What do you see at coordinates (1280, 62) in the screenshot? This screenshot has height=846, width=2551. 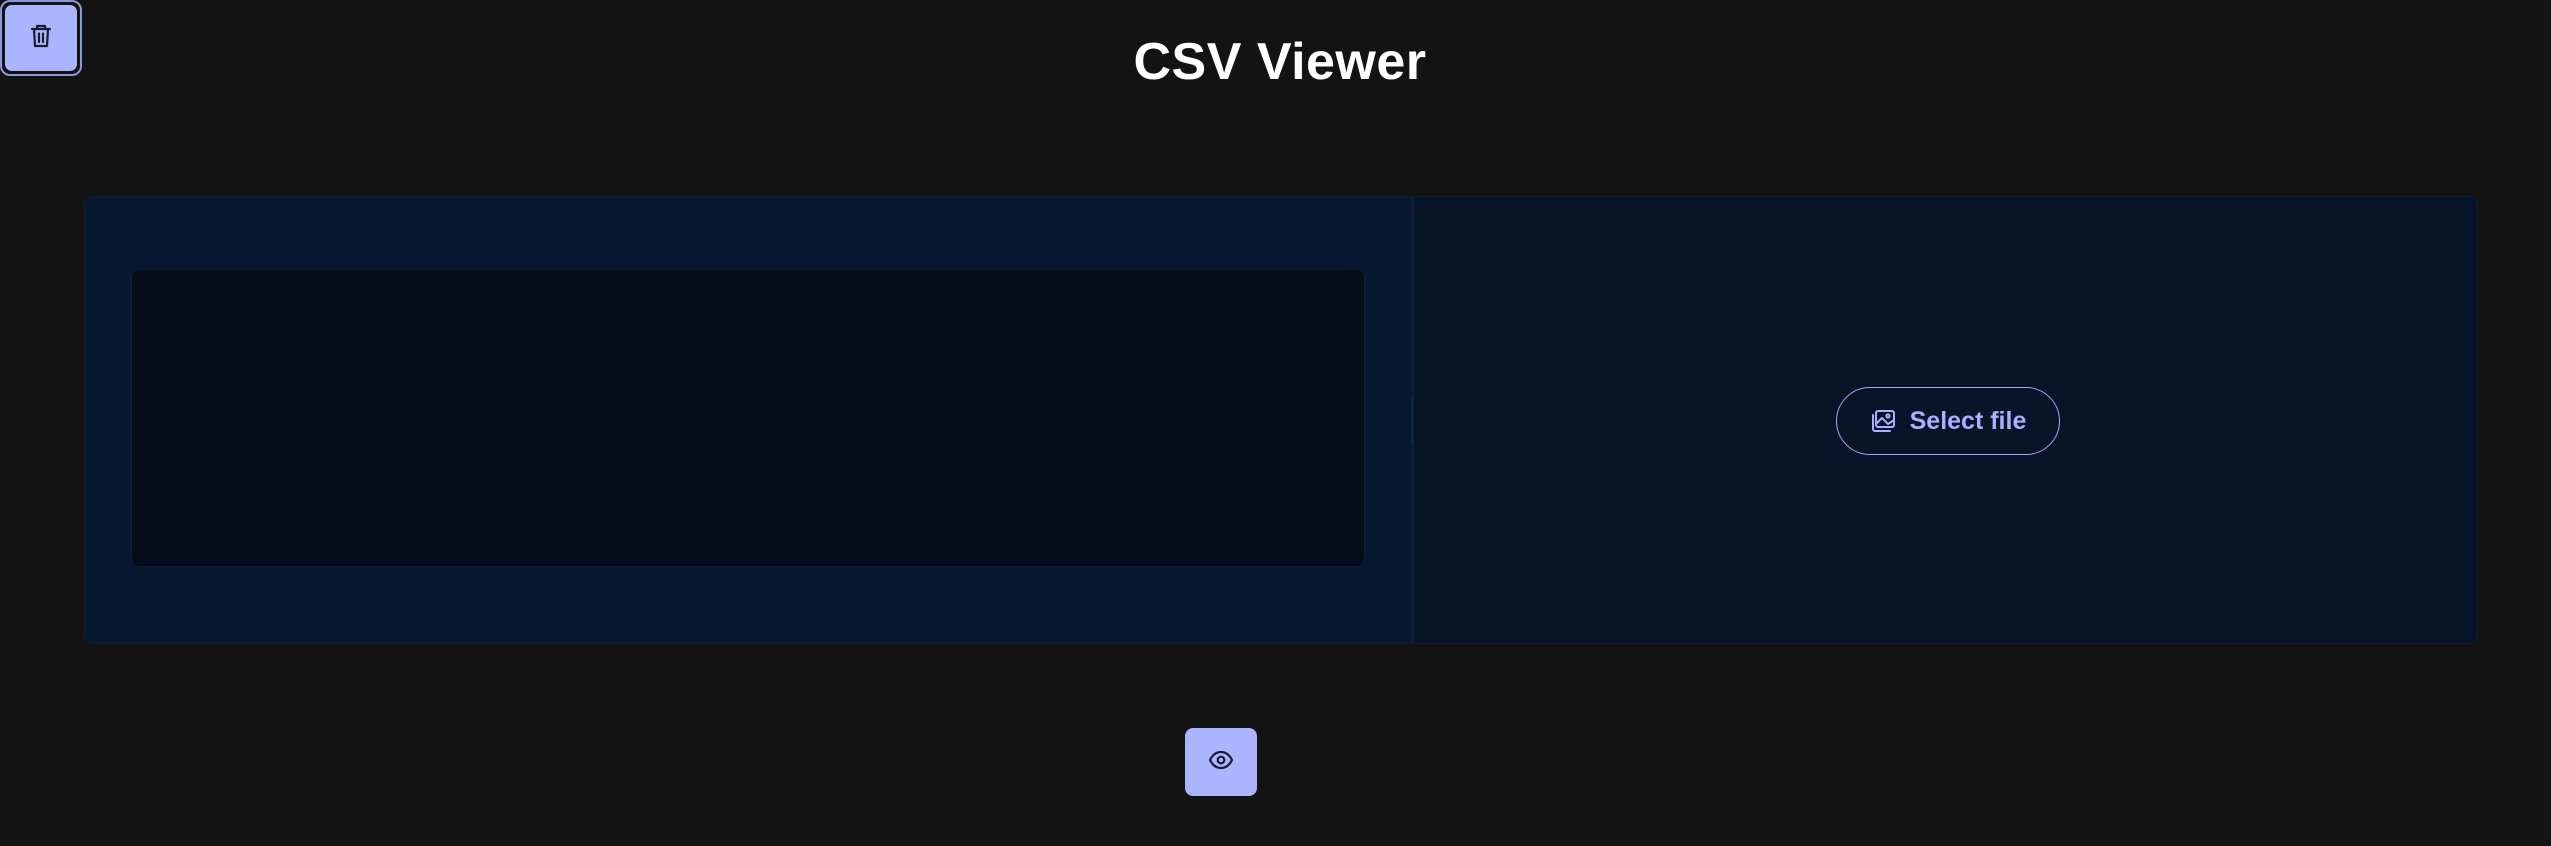 I see `page-title: CSV Viewer` at bounding box center [1280, 62].